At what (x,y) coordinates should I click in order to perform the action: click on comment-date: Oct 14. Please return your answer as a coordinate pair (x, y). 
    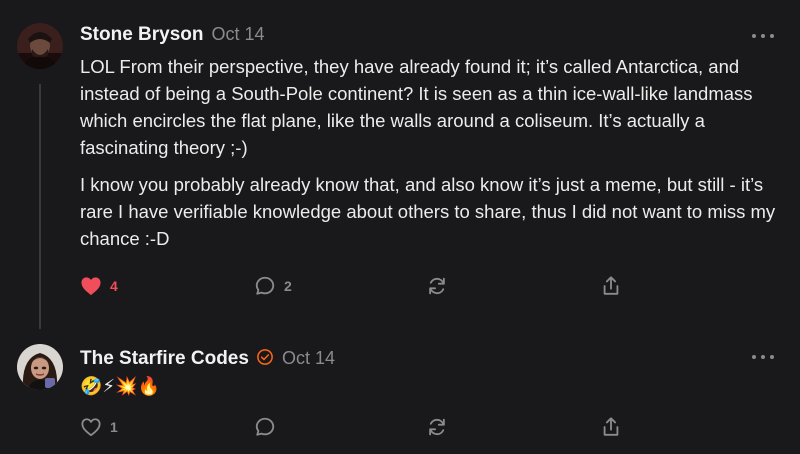
    Looking at the image, I should click on (308, 358).